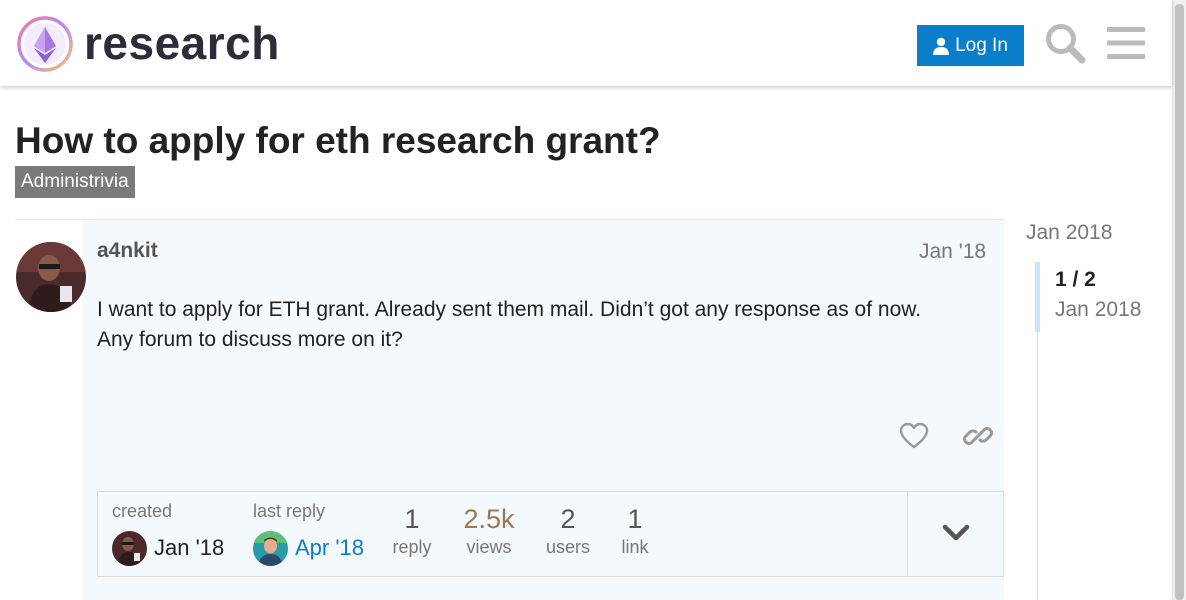 This screenshot has width=1186, height=600. Describe the element at coordinates (75, 182) in the screenshot. I see `category-badge: Administrivia` at that location.